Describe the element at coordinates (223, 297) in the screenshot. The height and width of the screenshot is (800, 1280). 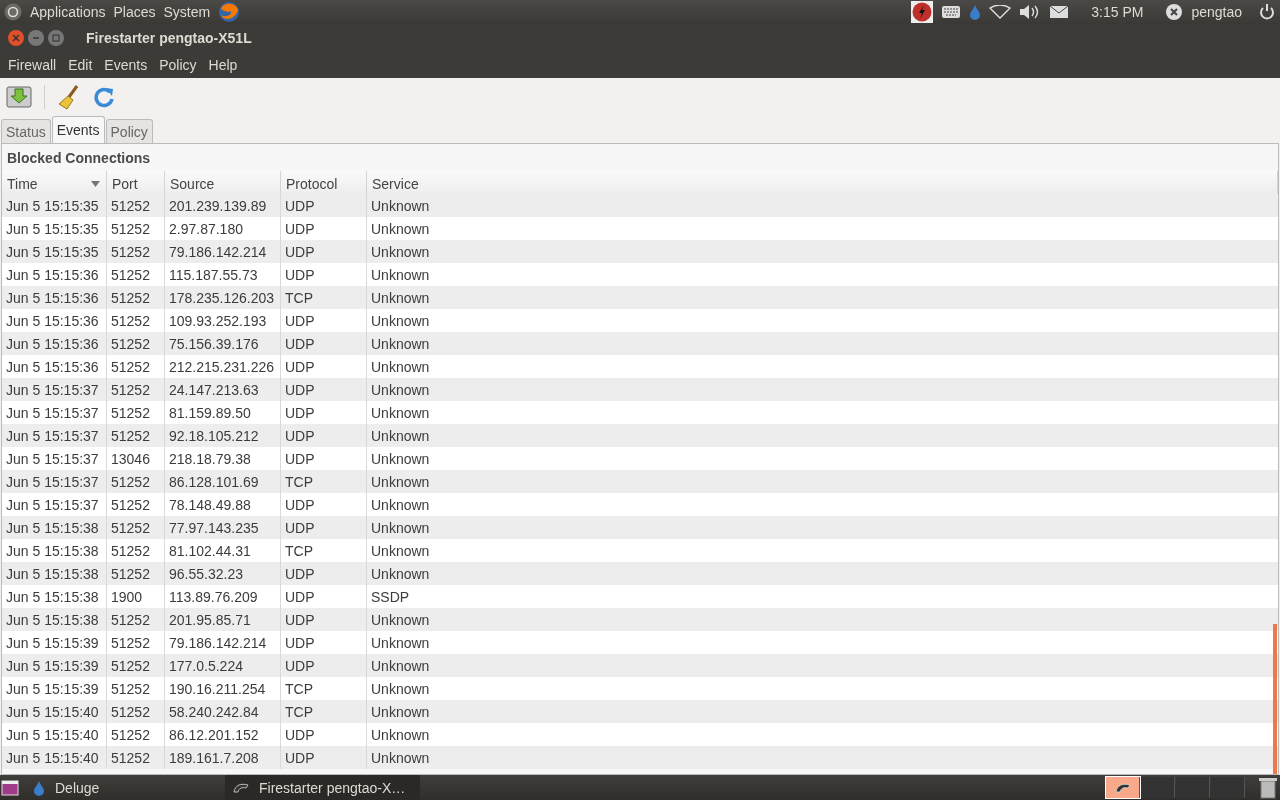
I see `table-cell: 178.235.126.203` at that location.